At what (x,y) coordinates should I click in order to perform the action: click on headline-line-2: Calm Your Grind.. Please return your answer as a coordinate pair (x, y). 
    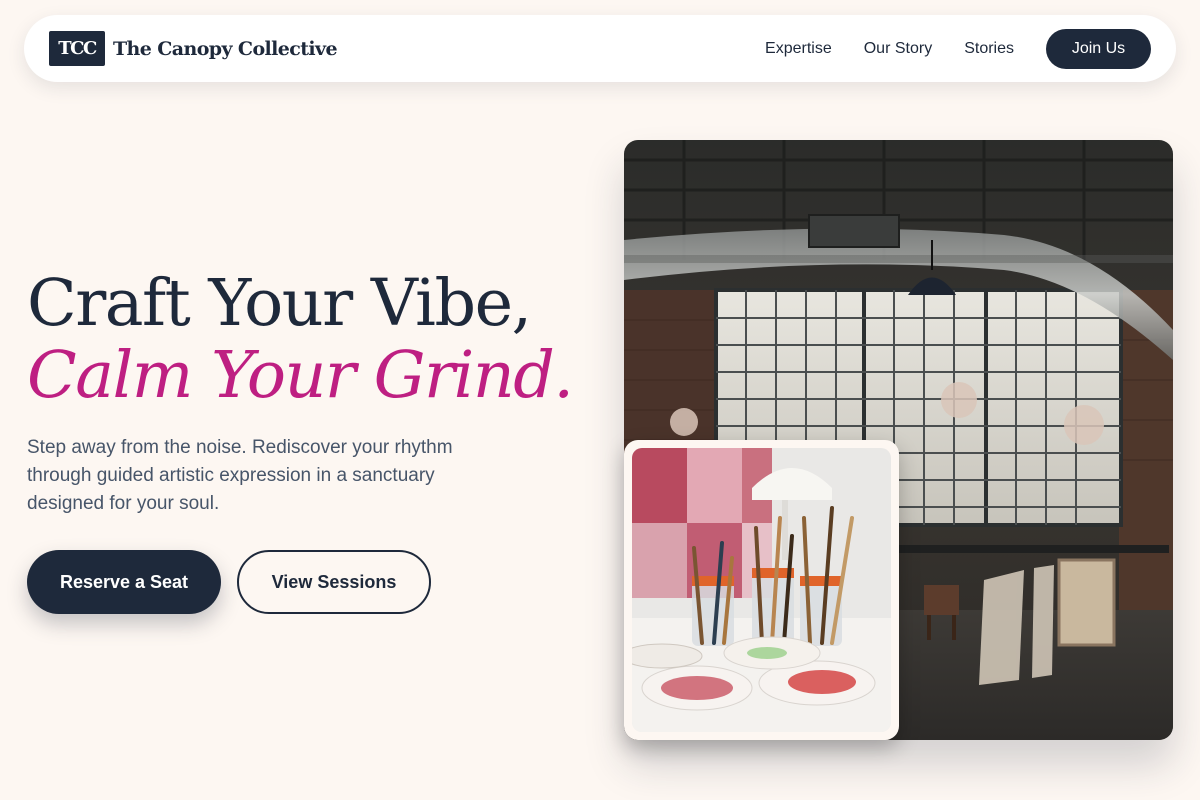
    Looking at the image, I should click on (300, 375).